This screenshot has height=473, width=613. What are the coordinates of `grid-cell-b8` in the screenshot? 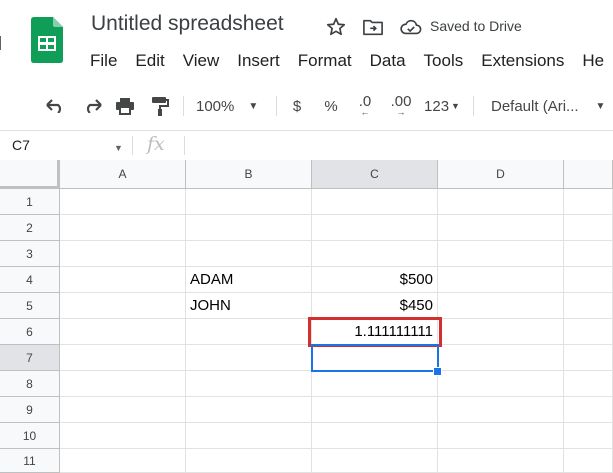 It's located at (249, 384).